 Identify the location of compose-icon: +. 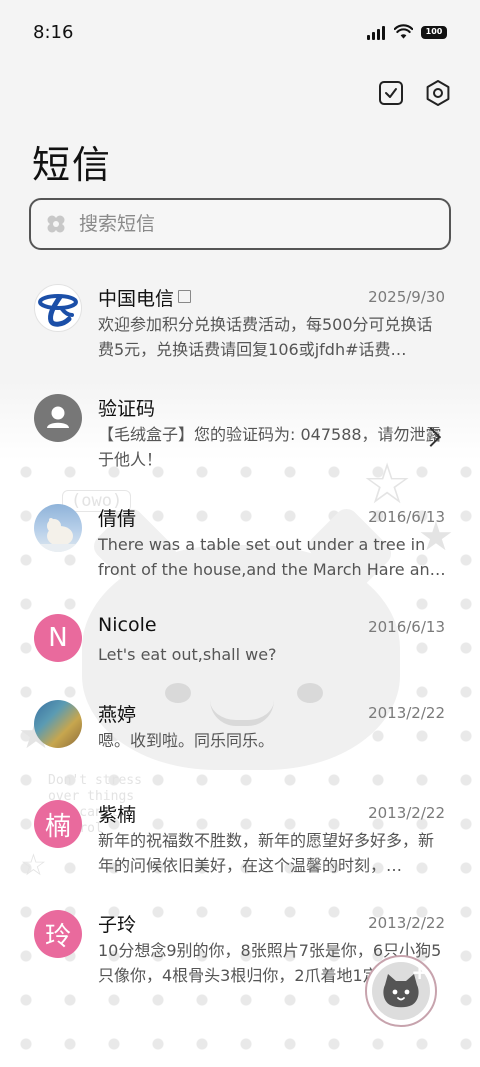
(401, 990).